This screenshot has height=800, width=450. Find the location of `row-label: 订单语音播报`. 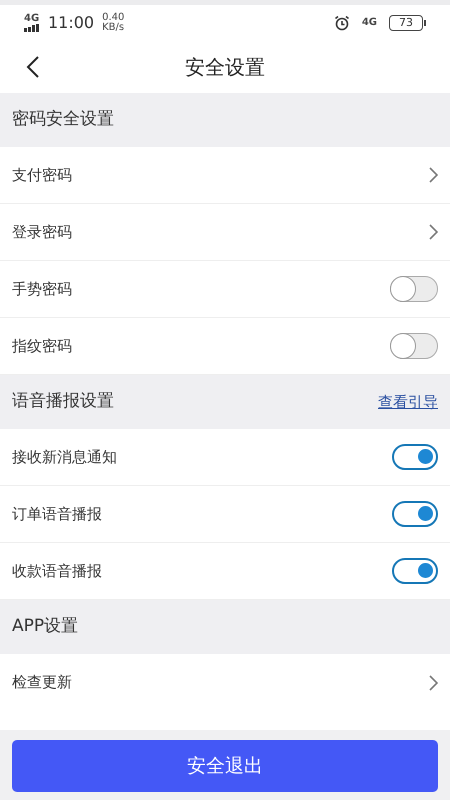

row-label: 订单语音播报 is located at coordinates (57, 514).